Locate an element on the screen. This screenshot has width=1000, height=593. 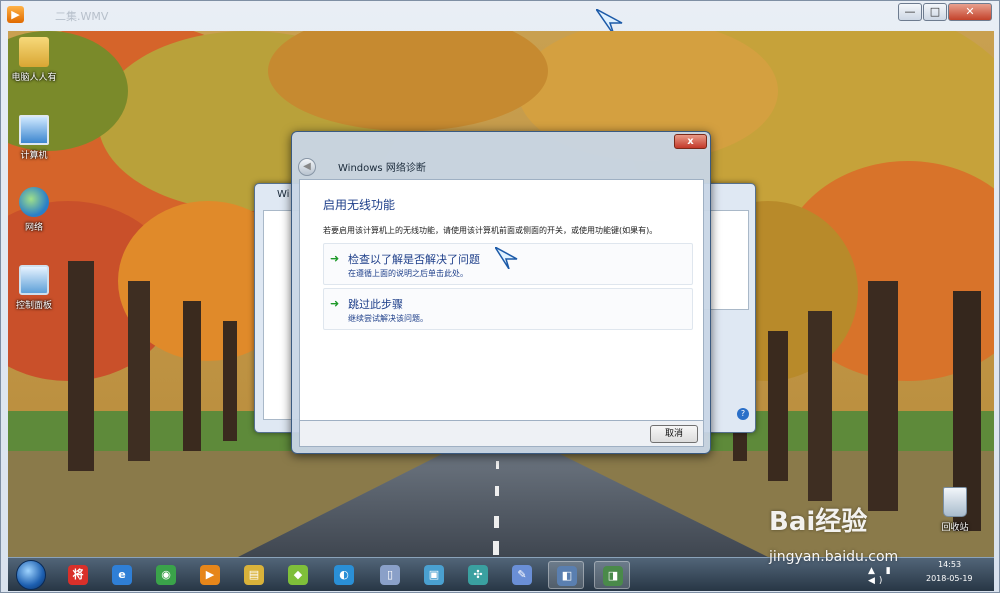
taskbar-button: ◉ is located at coordinates (166, 575).